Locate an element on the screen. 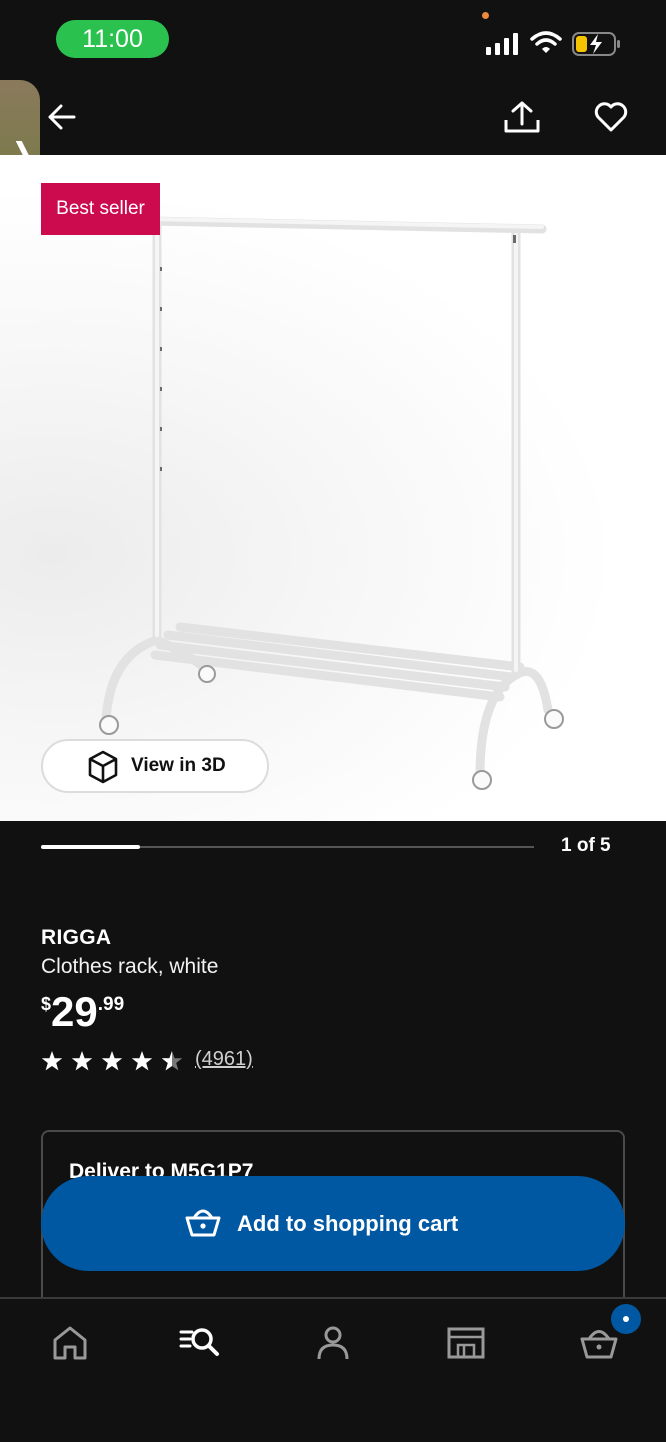  cube-icon is located at coordinates (103, 767).